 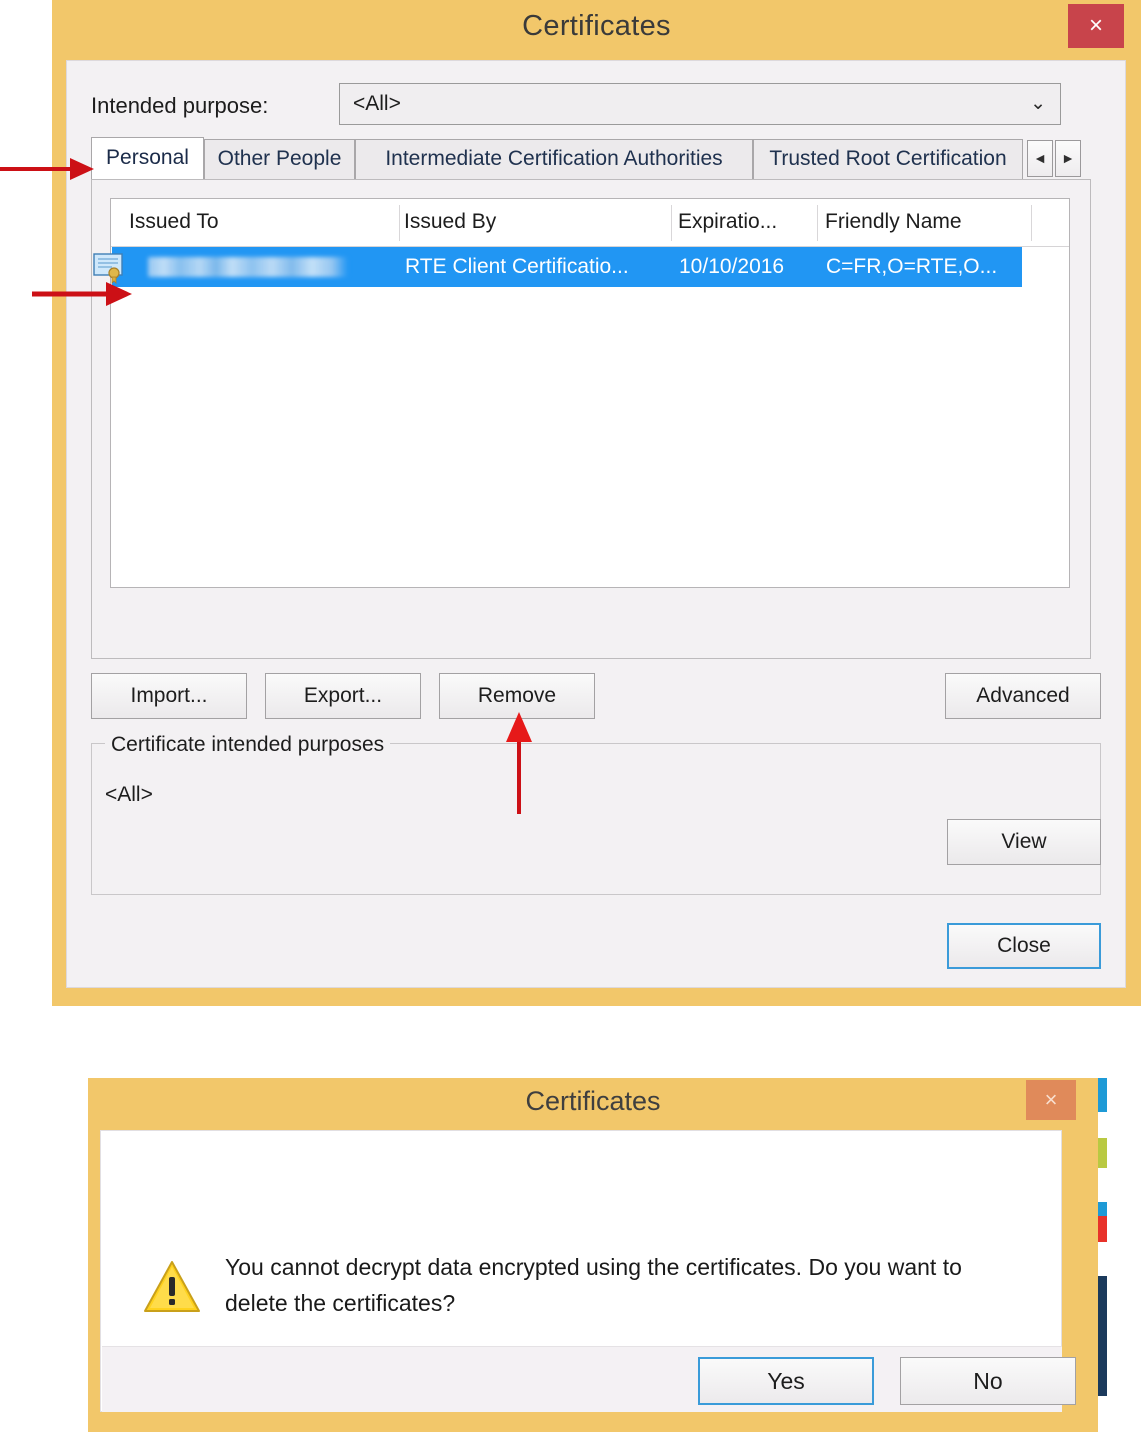 What do you see at coordinates (786, 1381) in the screenshot?
I see `yes-button: Yes` at bounding box center [786, 1381].